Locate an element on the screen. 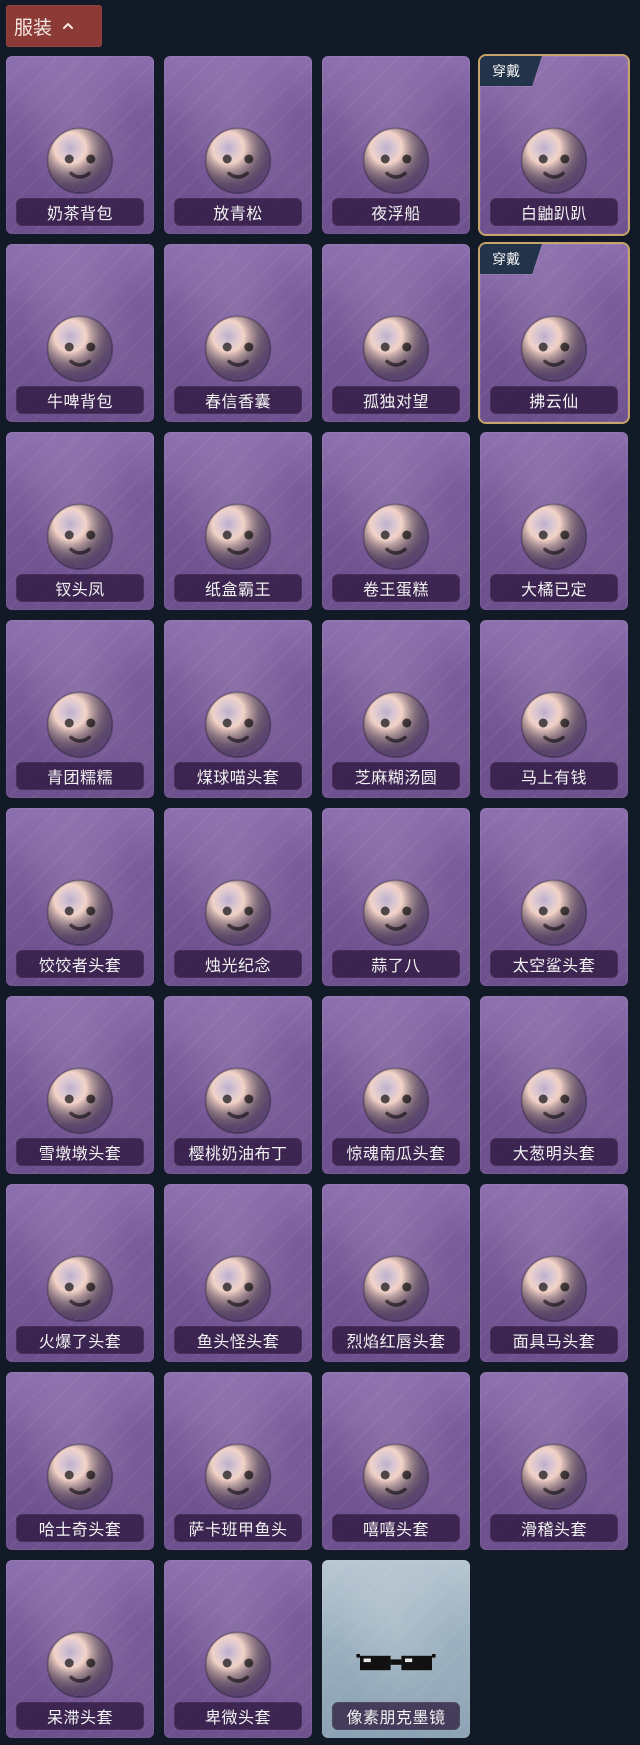 This screenshot has width=640, height=1745. space-shark-head-icon is located at coordinates (554, 911).